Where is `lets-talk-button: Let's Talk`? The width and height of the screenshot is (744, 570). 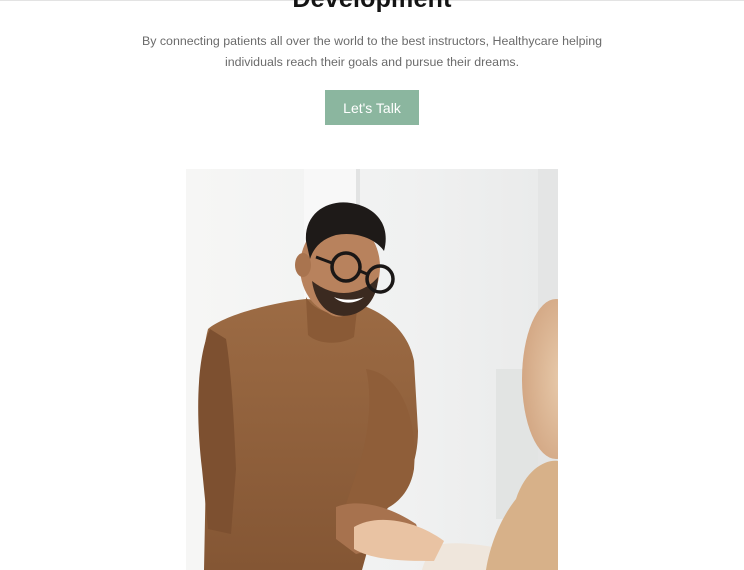
lets-talk-button: Let's Talk is located at coordinates (372, 107).